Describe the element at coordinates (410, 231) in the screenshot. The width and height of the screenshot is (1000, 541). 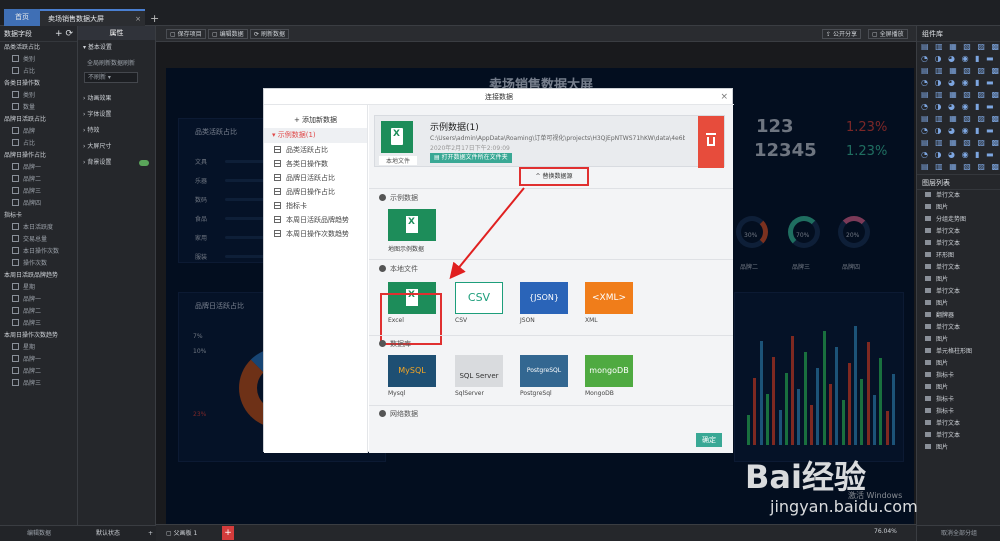
I see `tile-map-example: 地图示例数据` at that location.